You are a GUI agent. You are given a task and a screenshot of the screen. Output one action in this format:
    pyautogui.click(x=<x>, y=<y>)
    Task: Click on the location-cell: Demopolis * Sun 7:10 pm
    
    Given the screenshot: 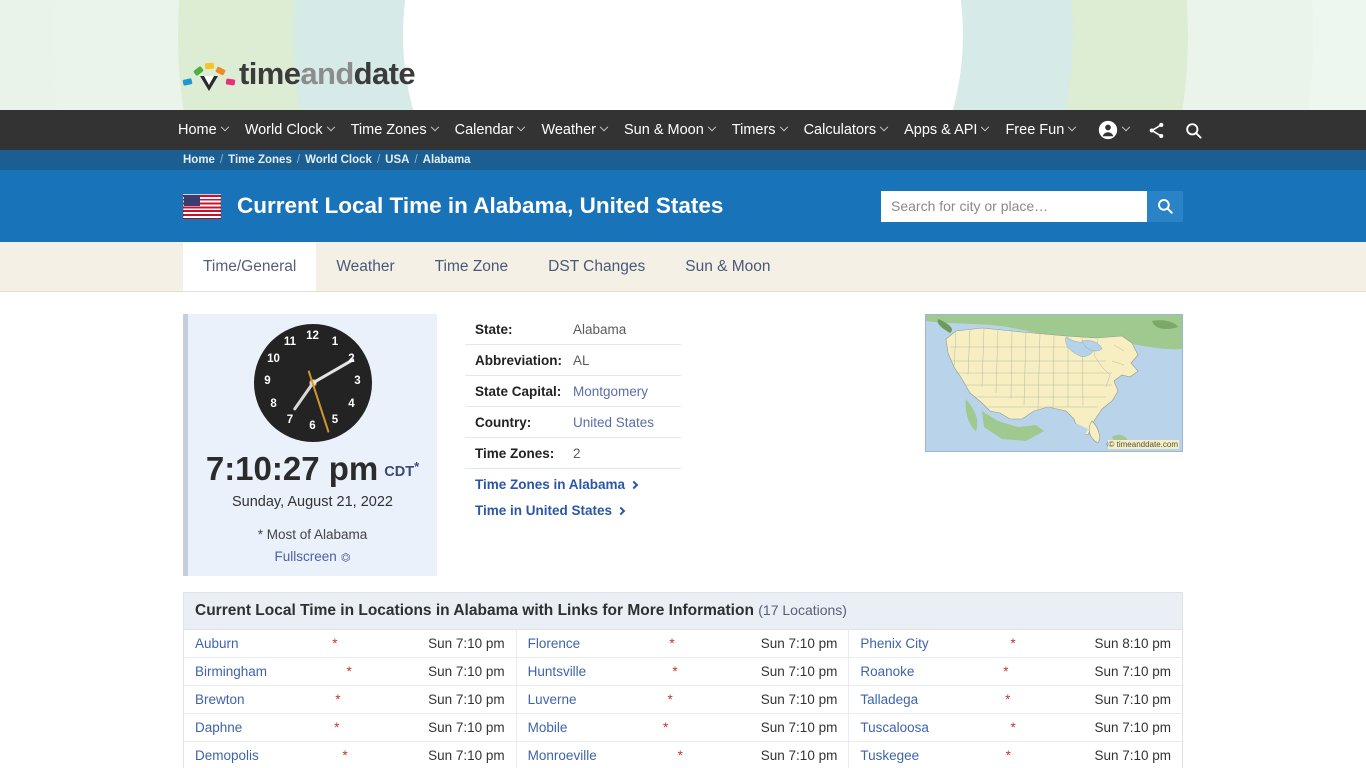 What is the action you would take?
    pyautogui.click(x=350, y=755)
    